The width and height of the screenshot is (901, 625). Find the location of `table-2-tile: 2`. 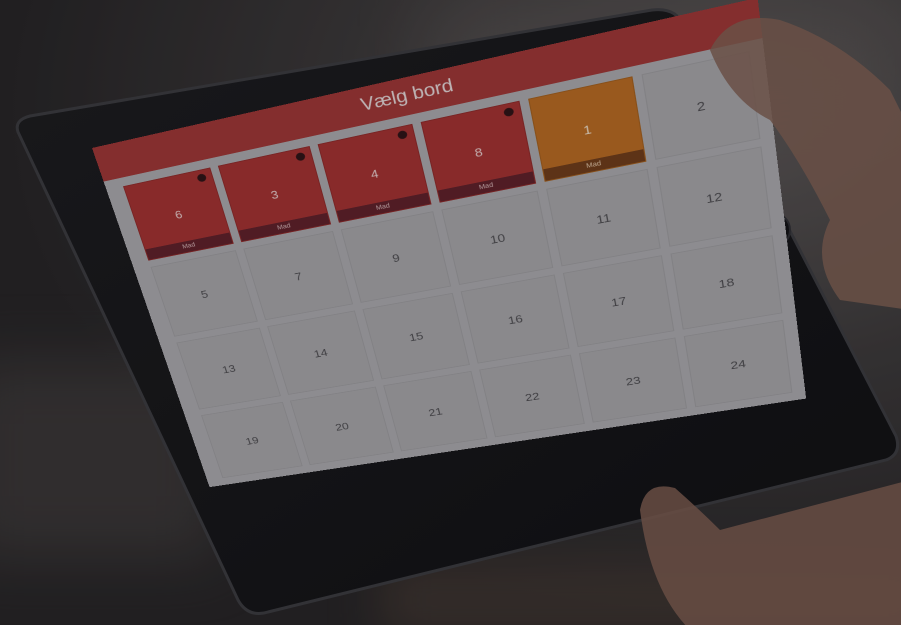

table-2-tile: 2 is located at coordinates (701, 105).